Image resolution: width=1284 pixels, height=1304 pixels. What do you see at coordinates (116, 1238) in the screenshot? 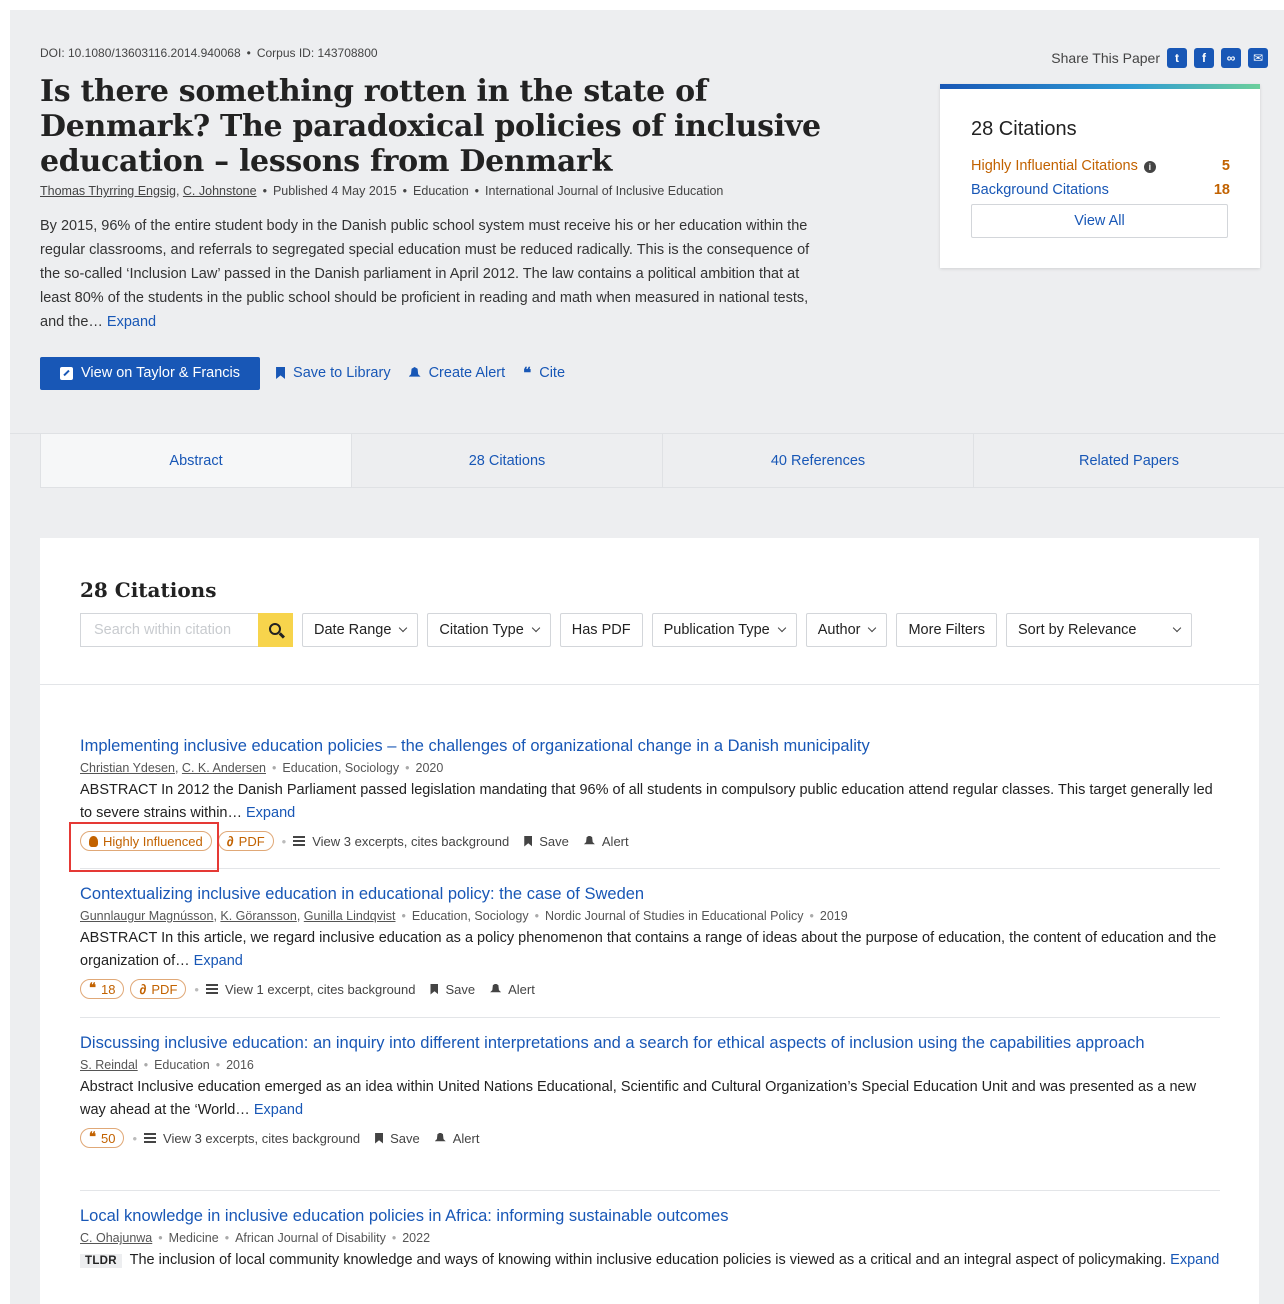
I see `author-link: C. Ohajunwa` at bounding box center [116, 1238].